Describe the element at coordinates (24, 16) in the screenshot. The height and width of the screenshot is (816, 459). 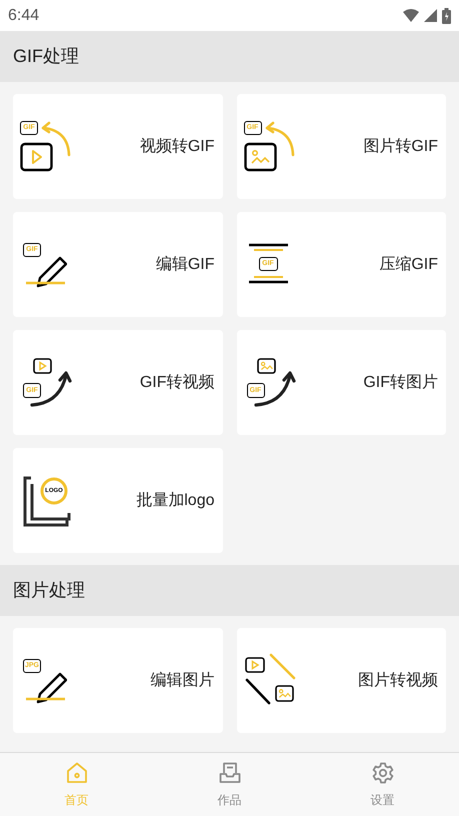
I see `status-time: 6:44` at that location.